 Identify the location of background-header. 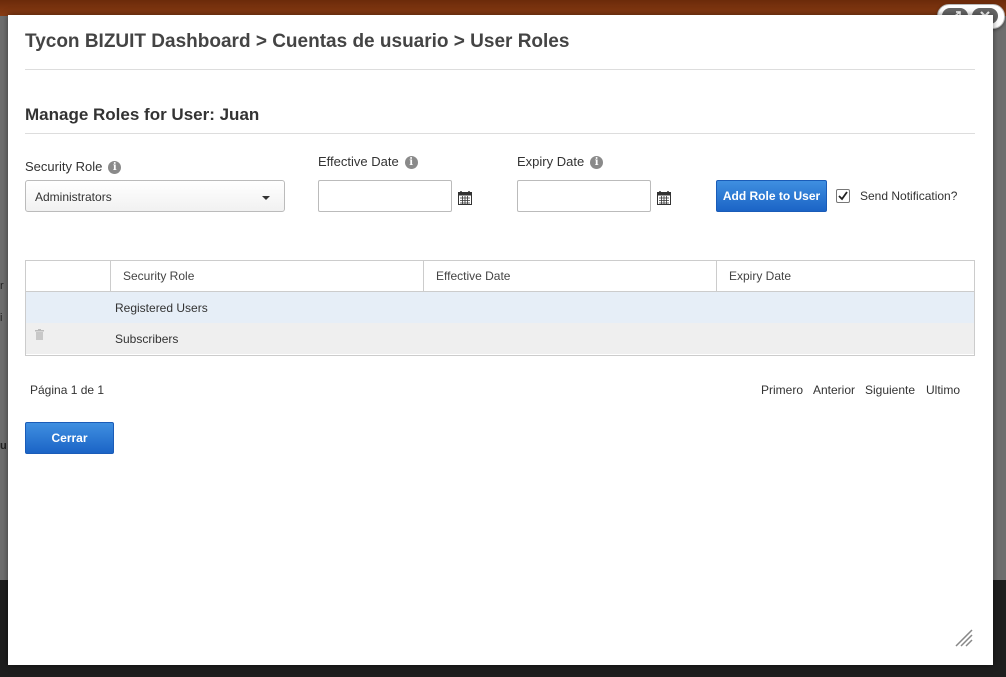
(503, 8).